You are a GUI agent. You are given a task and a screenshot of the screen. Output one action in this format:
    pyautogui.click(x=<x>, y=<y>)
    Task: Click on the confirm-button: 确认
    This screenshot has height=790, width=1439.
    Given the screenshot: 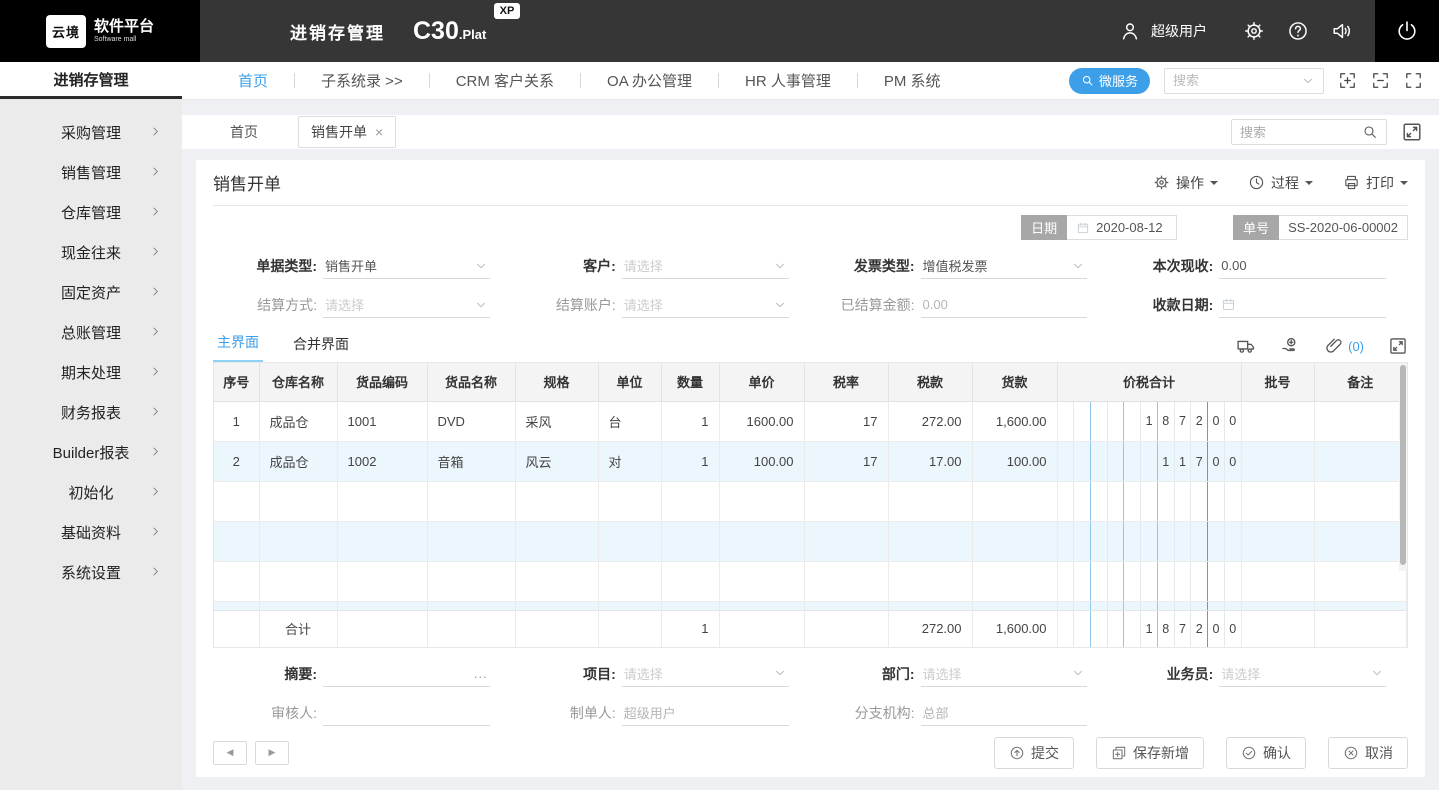 What is the action you would take?
    pyautogui.click(x=1266, y=752)
    